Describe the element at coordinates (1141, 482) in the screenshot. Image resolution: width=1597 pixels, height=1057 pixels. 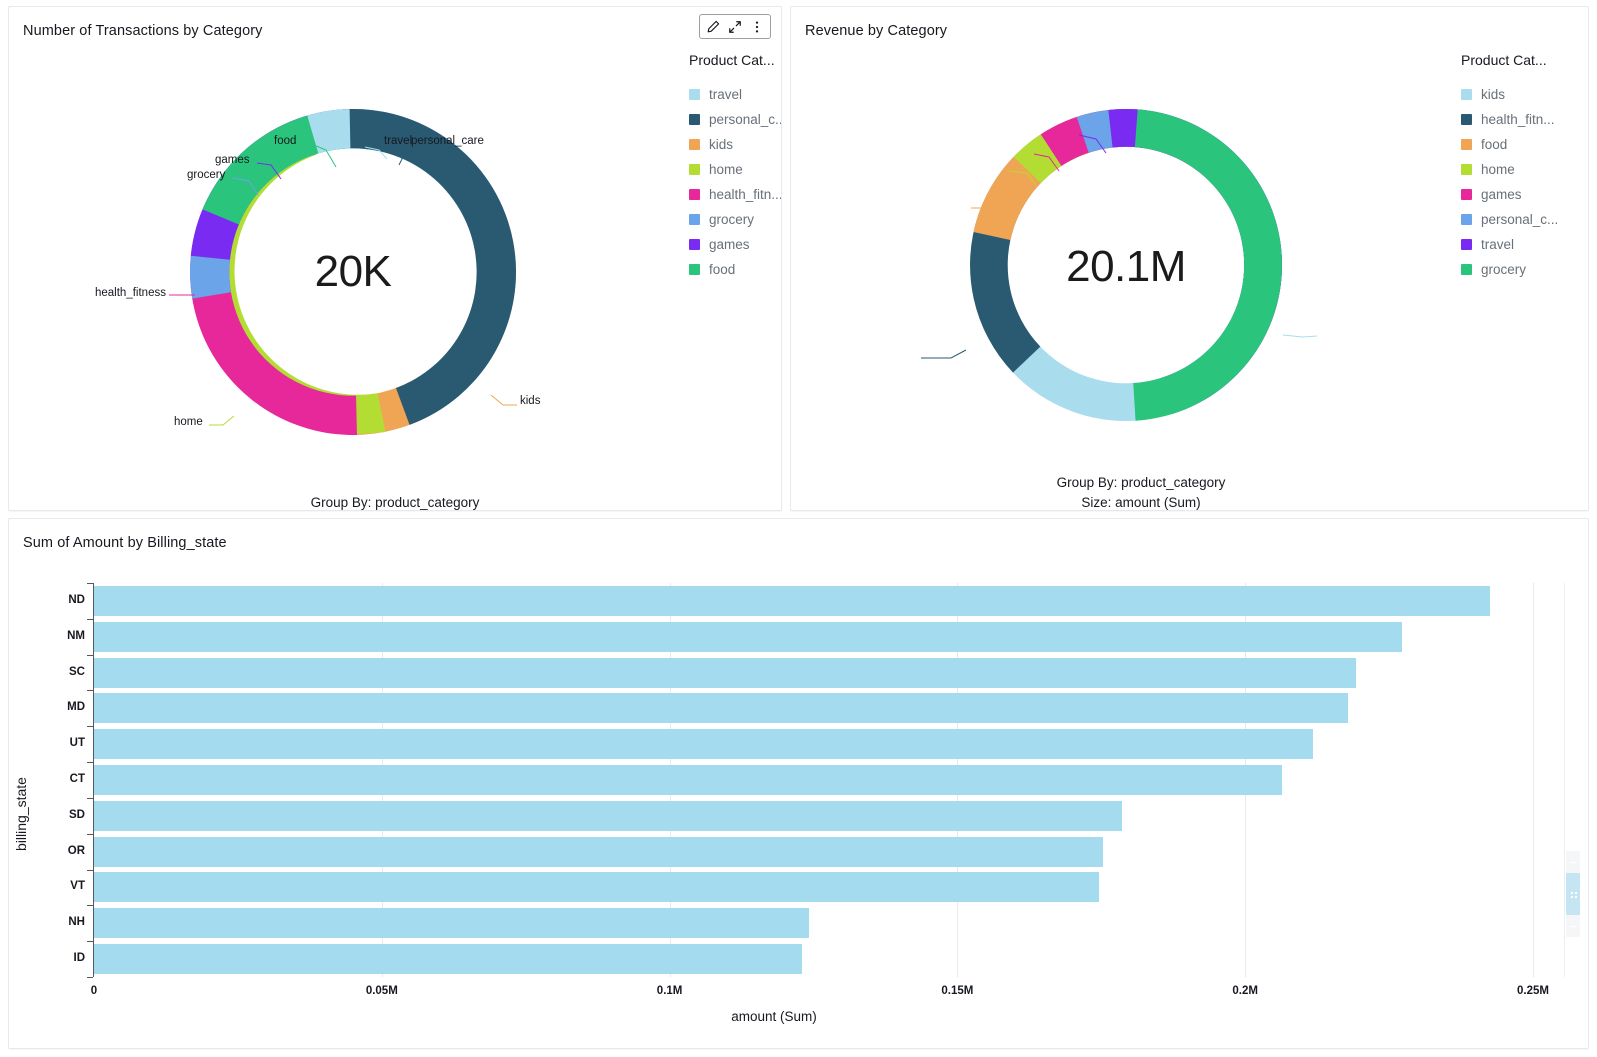
I see `footer-group-by-revenue: Group By: product_category` at that location.